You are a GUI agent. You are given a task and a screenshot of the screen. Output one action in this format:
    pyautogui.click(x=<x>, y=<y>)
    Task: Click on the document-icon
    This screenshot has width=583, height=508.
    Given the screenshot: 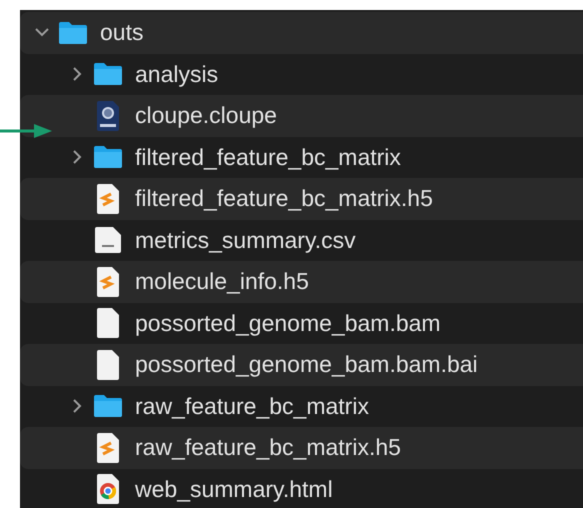 What is the action you would take?
    pyautogui.click(x=108, y=115)
    